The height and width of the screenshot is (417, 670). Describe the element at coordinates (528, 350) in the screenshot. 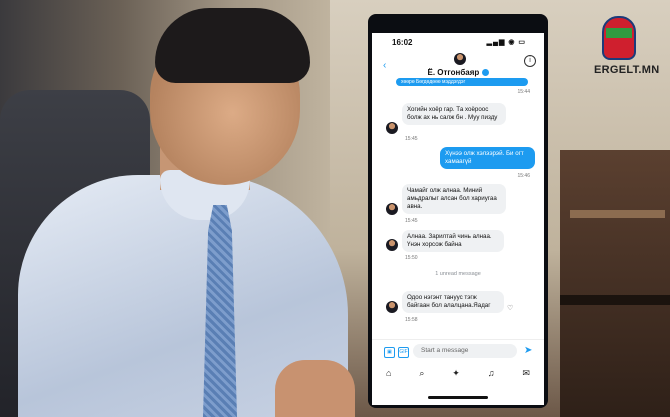

I see `send-icon: ➤` at that location.